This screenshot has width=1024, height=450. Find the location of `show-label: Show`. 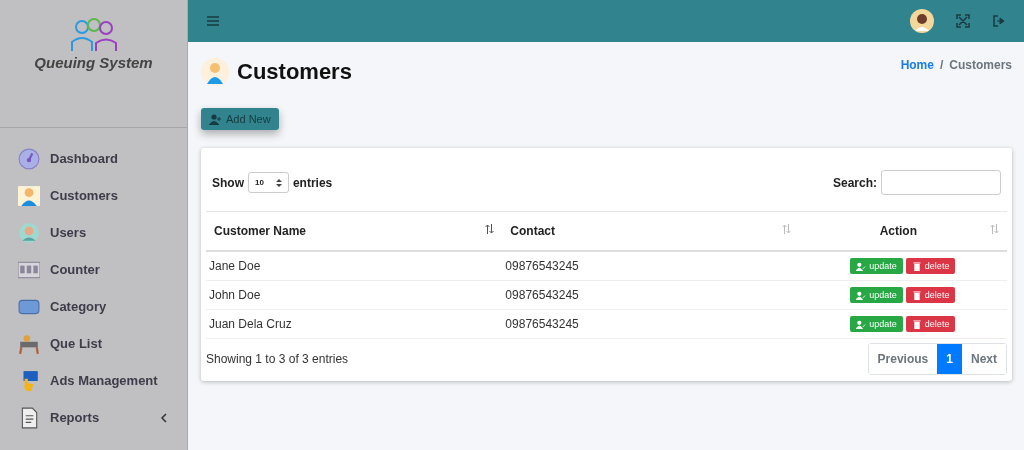

show-label: Show is located at coordinates (228, 182).